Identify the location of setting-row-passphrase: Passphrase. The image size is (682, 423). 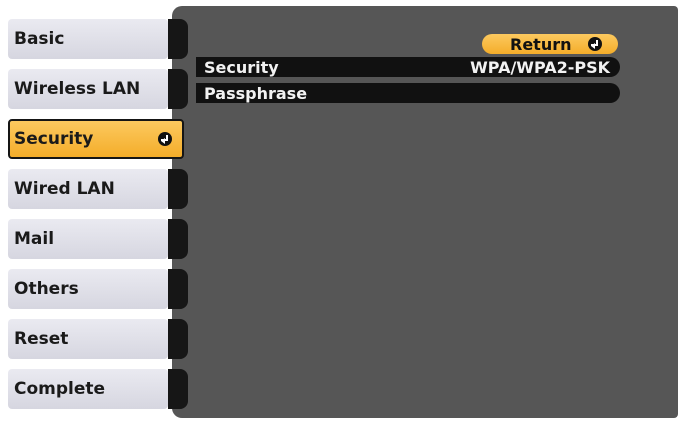
(408, 93).